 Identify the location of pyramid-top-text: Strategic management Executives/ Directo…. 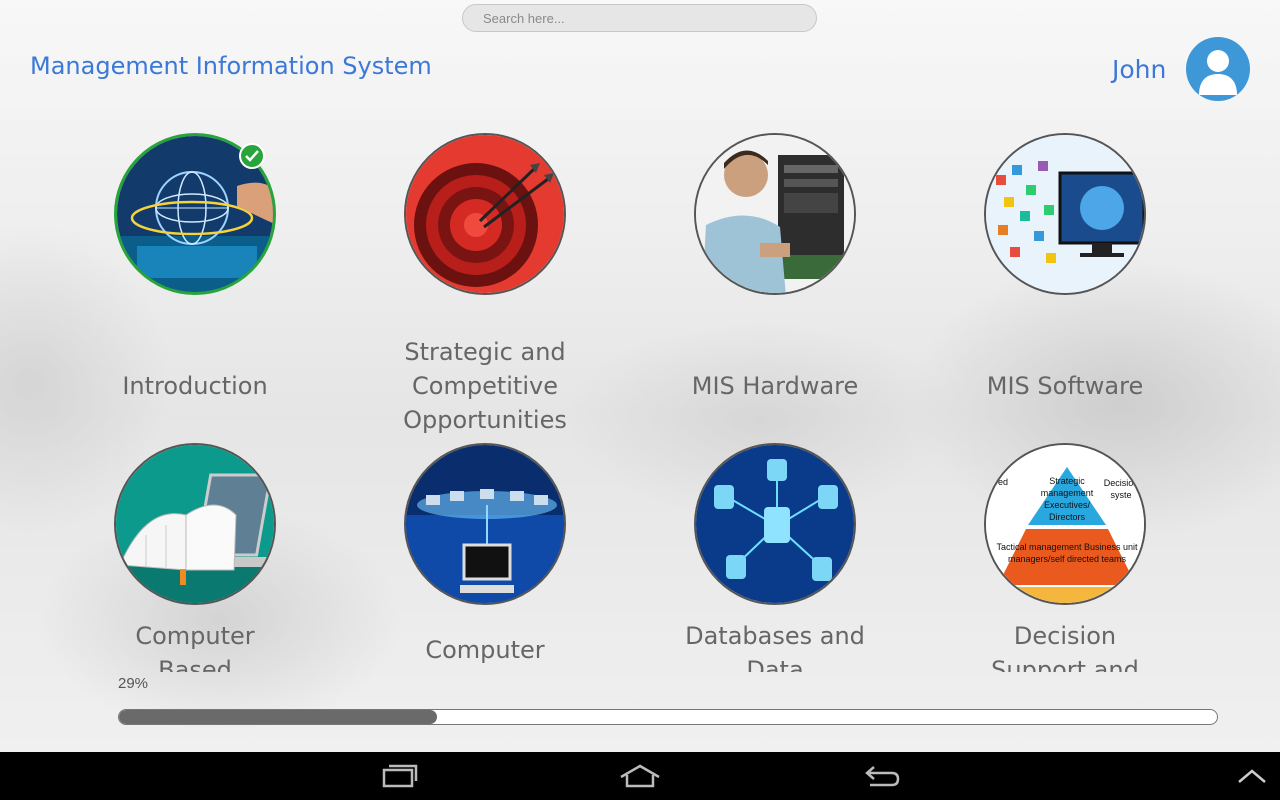
(1067, 499).